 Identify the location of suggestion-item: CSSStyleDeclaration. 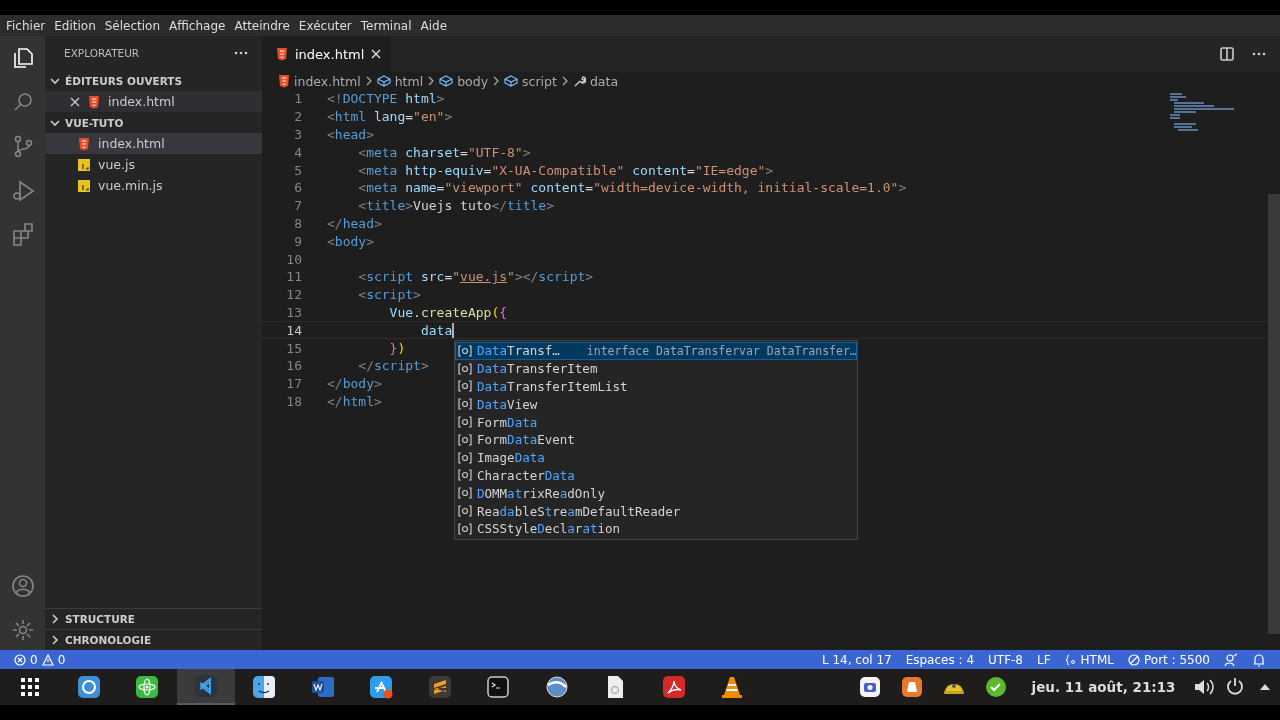
(656, 528).